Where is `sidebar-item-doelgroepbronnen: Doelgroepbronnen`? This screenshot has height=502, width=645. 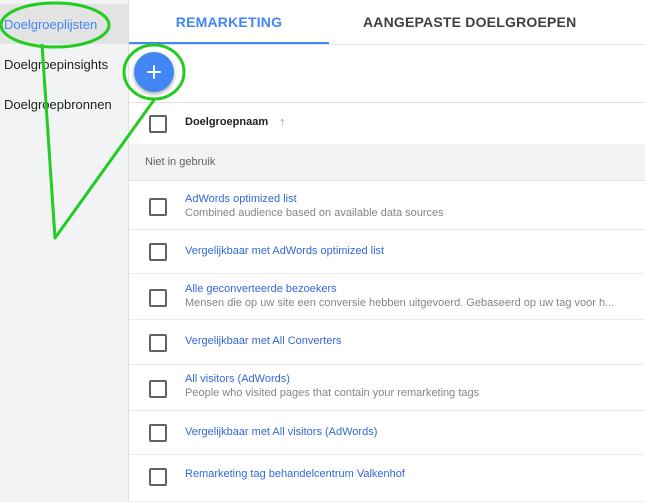
sidebar-item-doelgroepbronnen: Doelgroepbronnen is located at coordinates (64, 104).